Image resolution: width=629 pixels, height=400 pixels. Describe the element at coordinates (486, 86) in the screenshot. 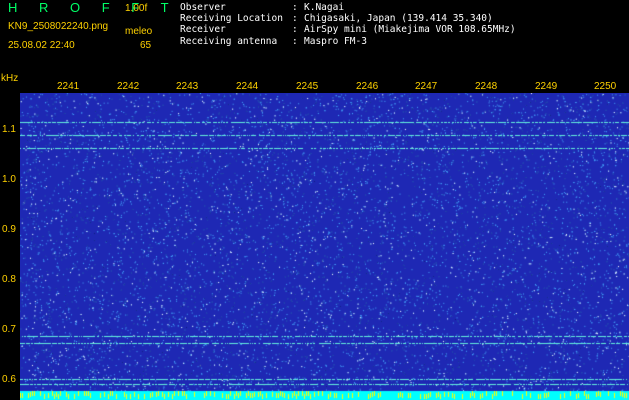

I see `x-tick-label: 2248` at that location.